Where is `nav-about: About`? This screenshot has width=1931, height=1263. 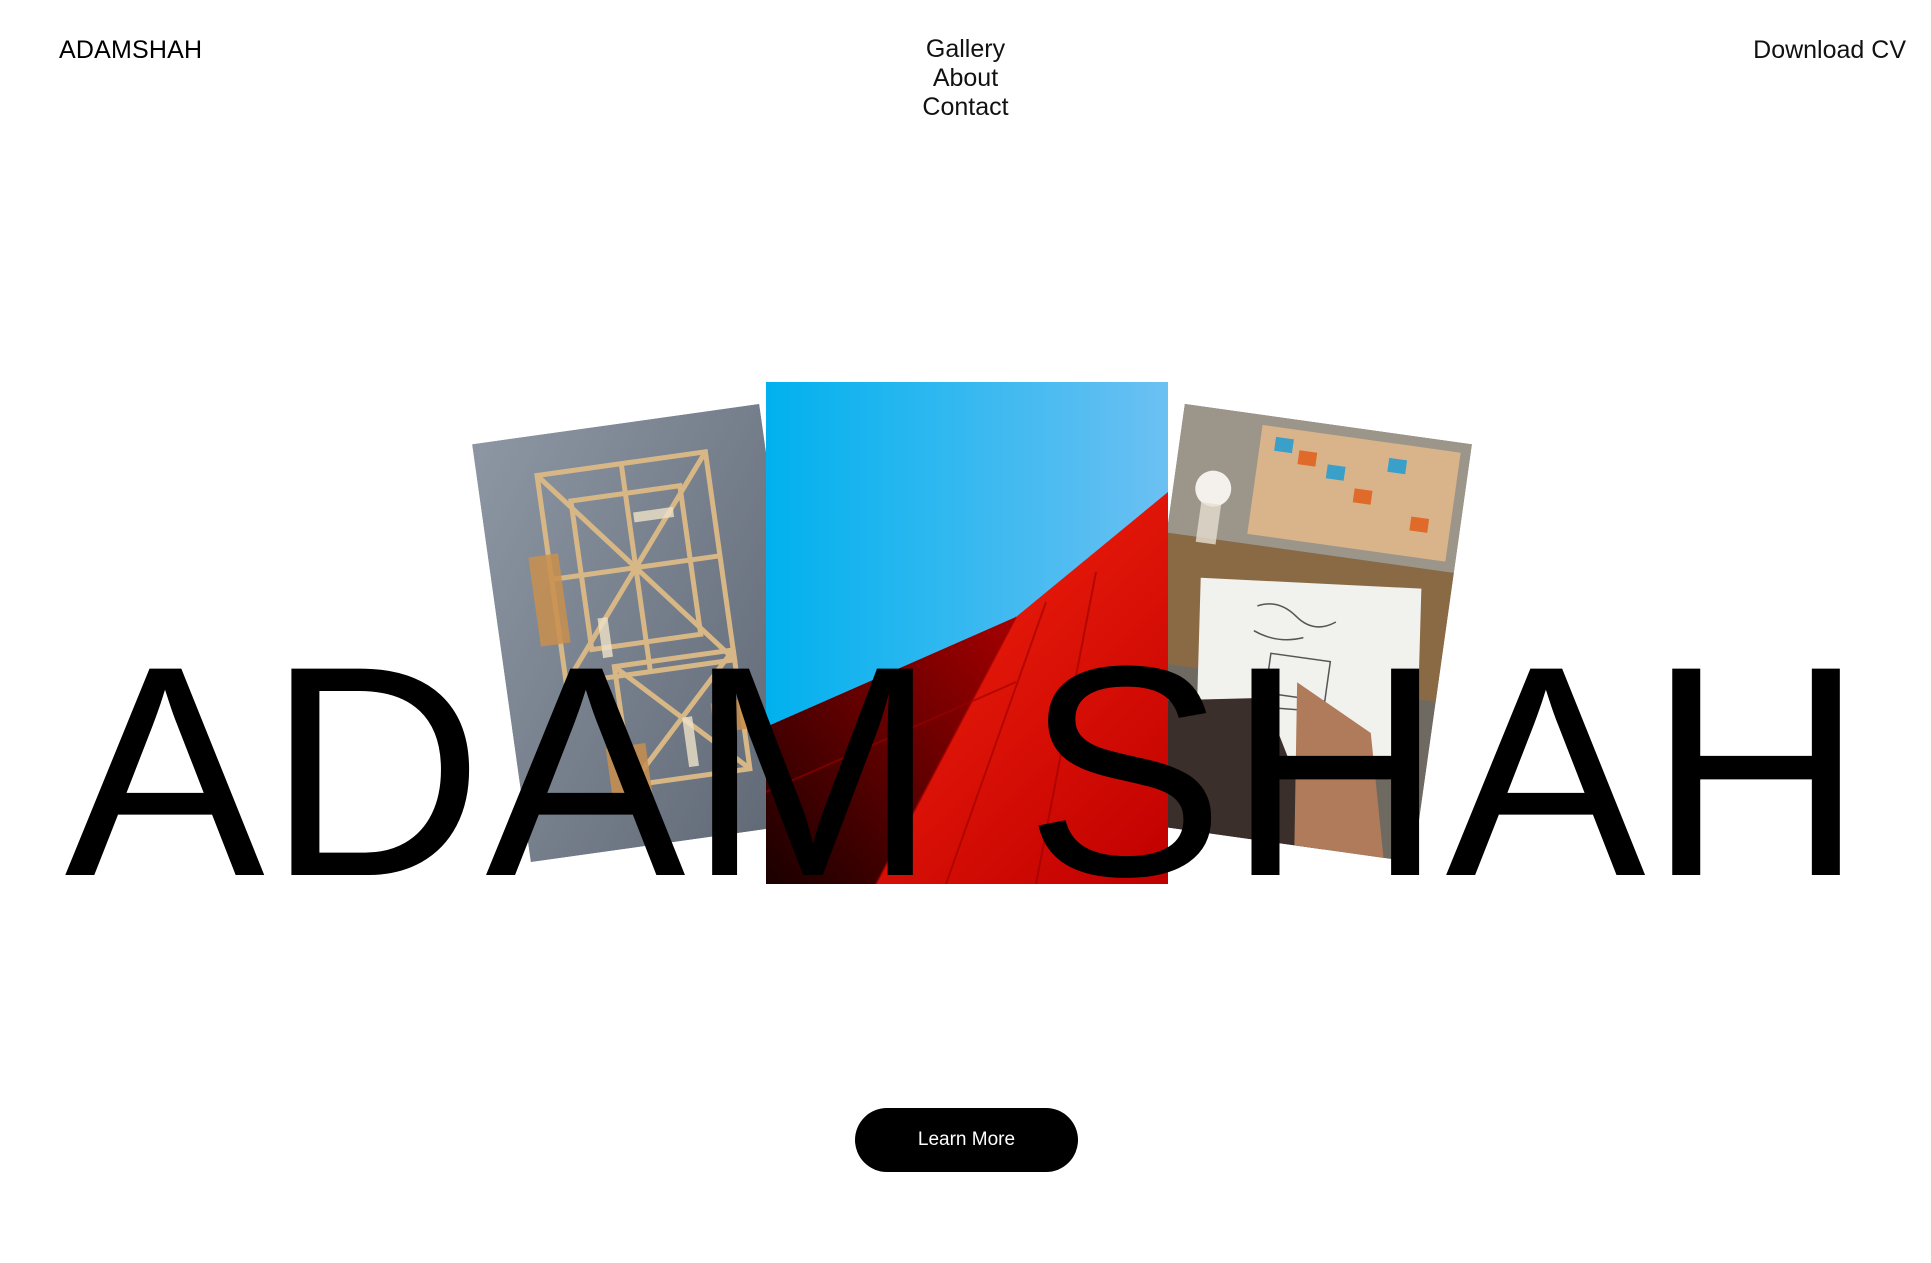 nav-about: About is located at coordinates (965, 78).